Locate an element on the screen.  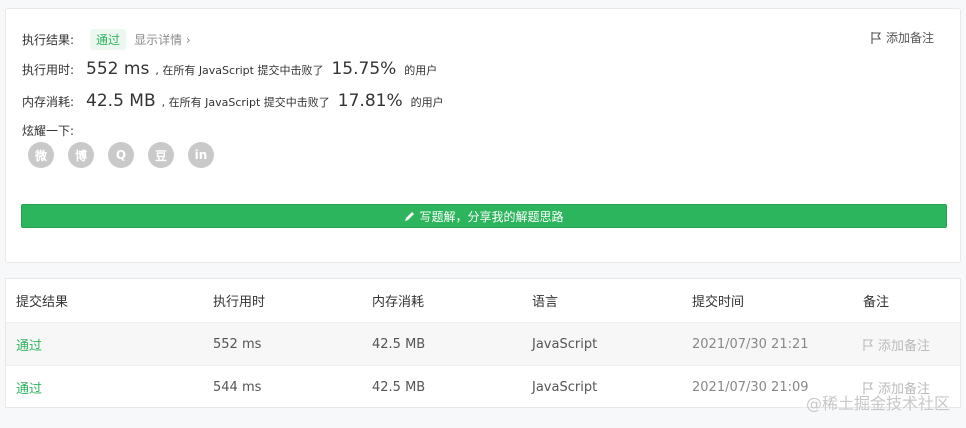
share-icons: 微 博 Q 豆 in is located at coordinates (121, 155).